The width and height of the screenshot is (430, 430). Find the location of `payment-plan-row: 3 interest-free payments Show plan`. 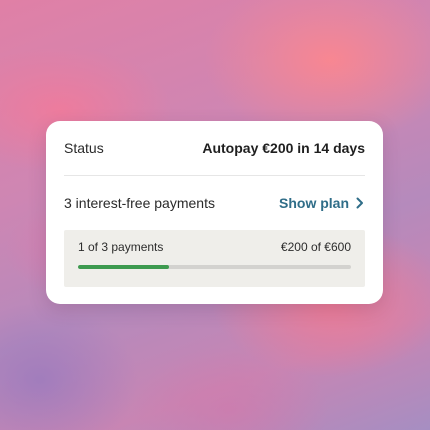

payment-plan-row: 3 interest-free payments Show plan is located at coordinates (214, 203).